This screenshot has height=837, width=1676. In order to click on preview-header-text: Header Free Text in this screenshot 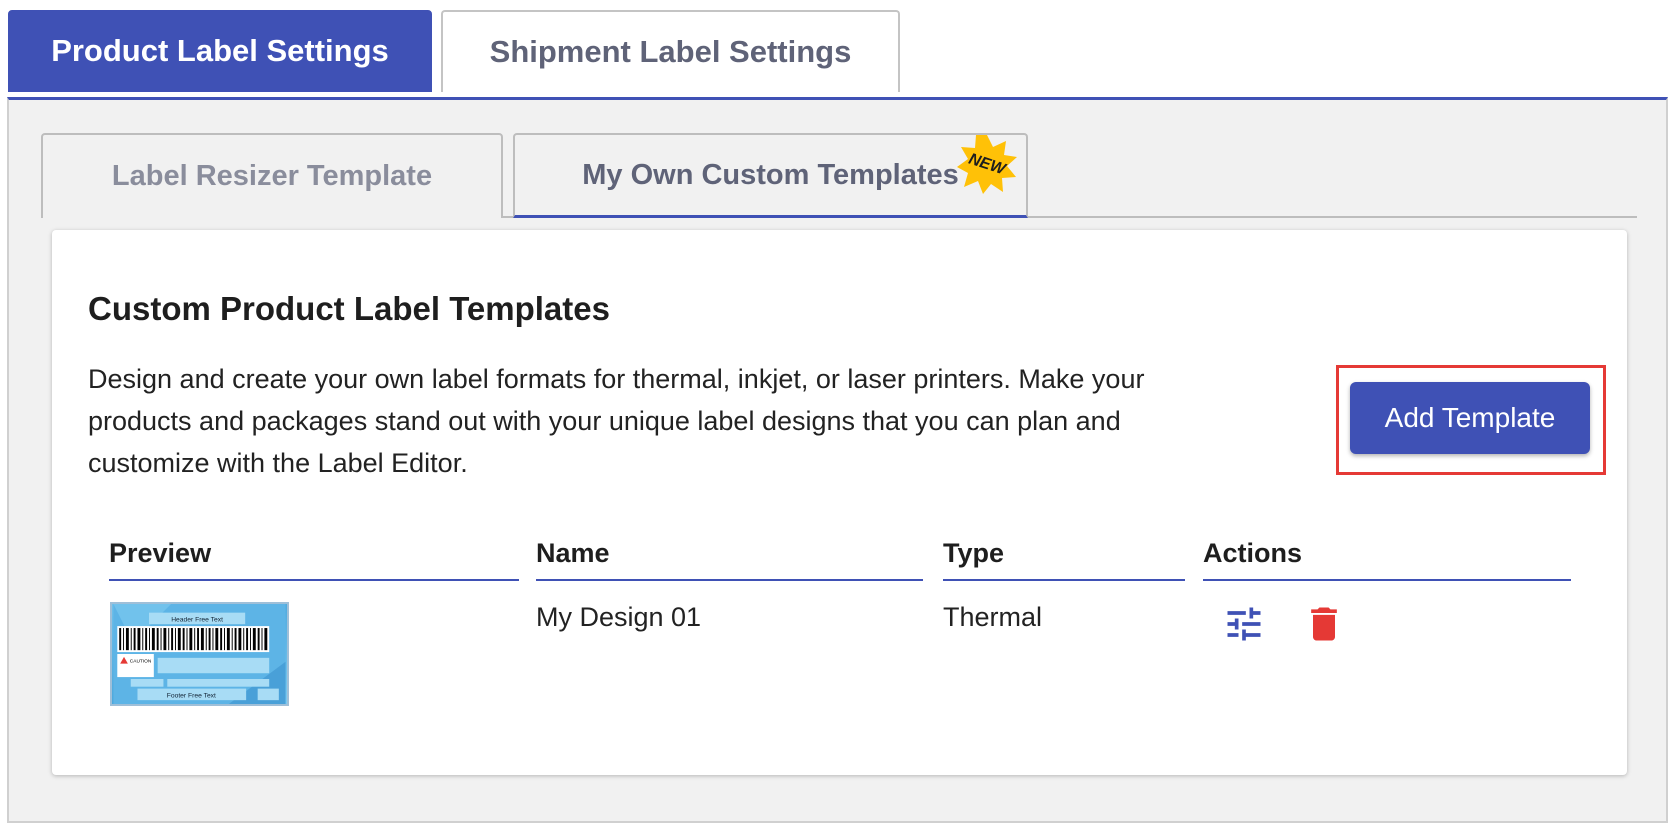, I will do `click(197, 619)`.